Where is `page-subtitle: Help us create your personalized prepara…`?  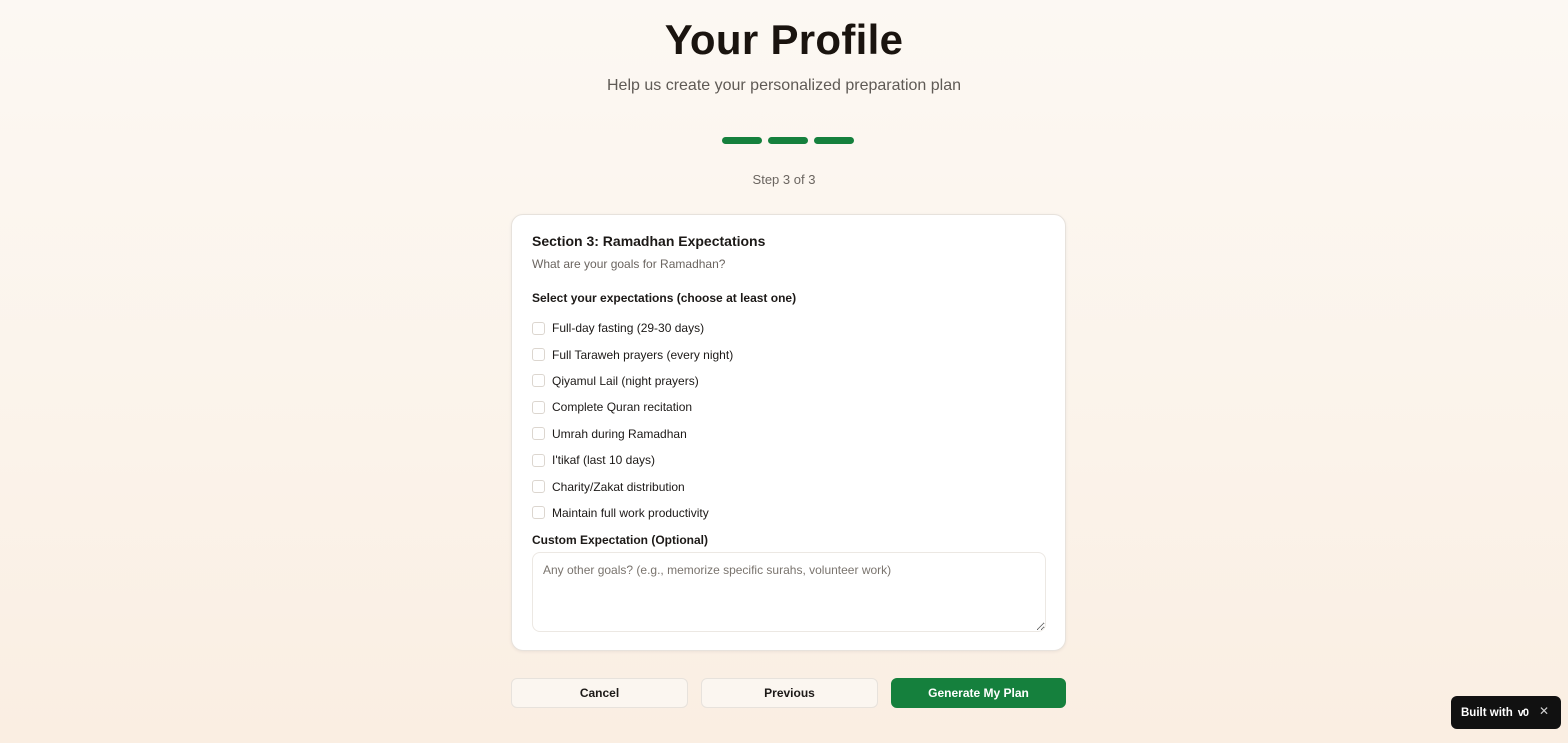
page-subtitle: Help us create your personalized prepara… is located at coordinates (784, 85).